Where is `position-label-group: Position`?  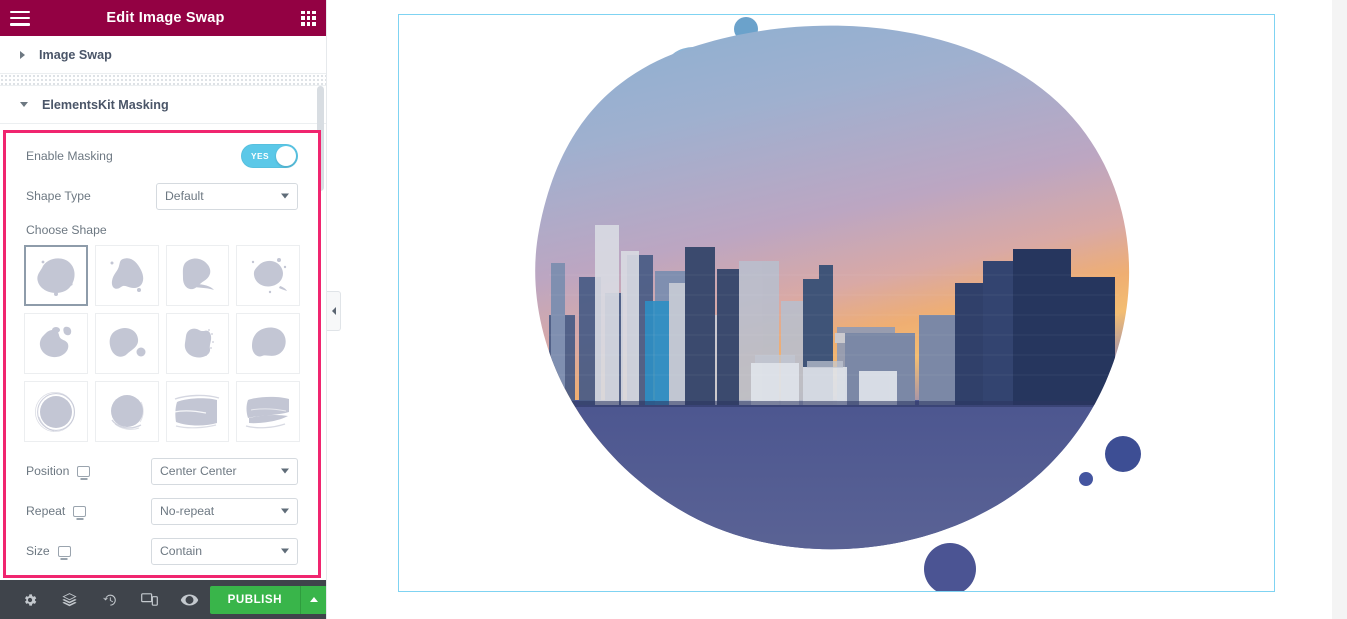 position-label-group: Position is located at coordinates (76, 471).